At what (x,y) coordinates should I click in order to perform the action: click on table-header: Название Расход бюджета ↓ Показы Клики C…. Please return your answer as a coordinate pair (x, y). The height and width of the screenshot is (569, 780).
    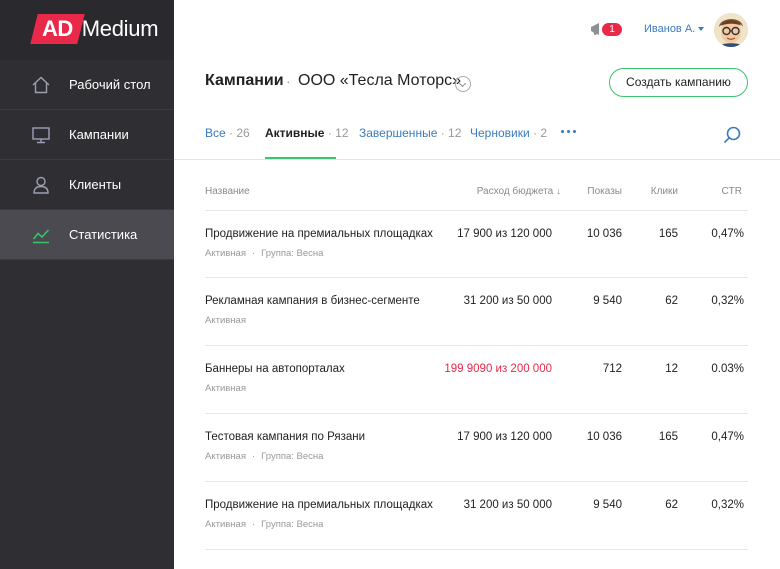
    Looking at the image, I should click on (476, 192).